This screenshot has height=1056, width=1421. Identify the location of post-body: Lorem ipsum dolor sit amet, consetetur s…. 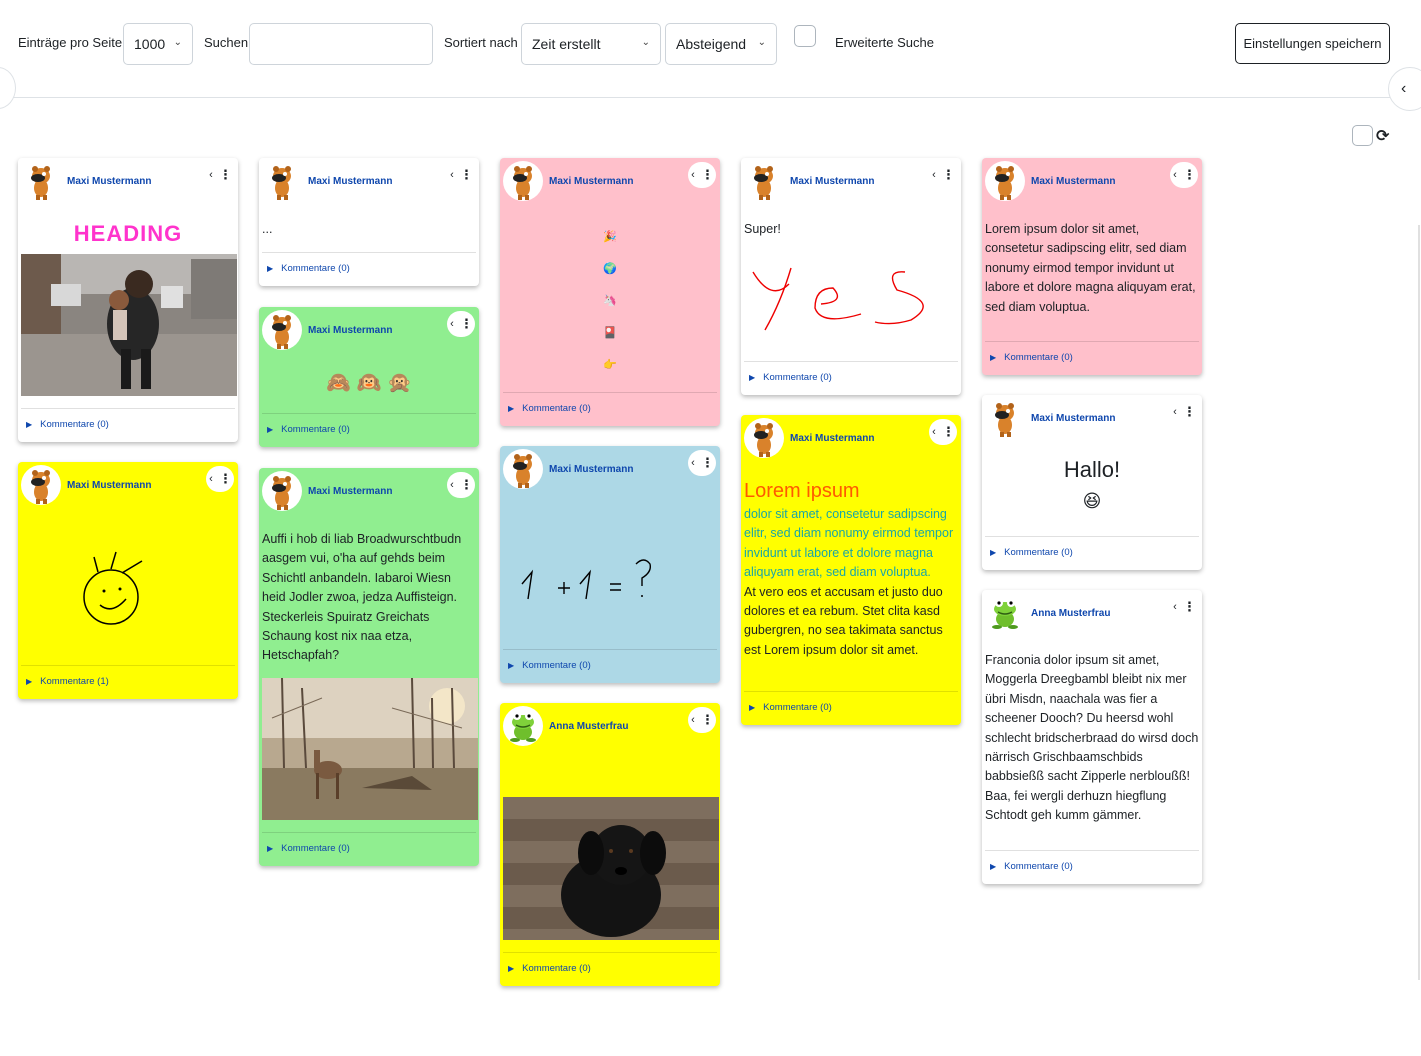
(851, 568).